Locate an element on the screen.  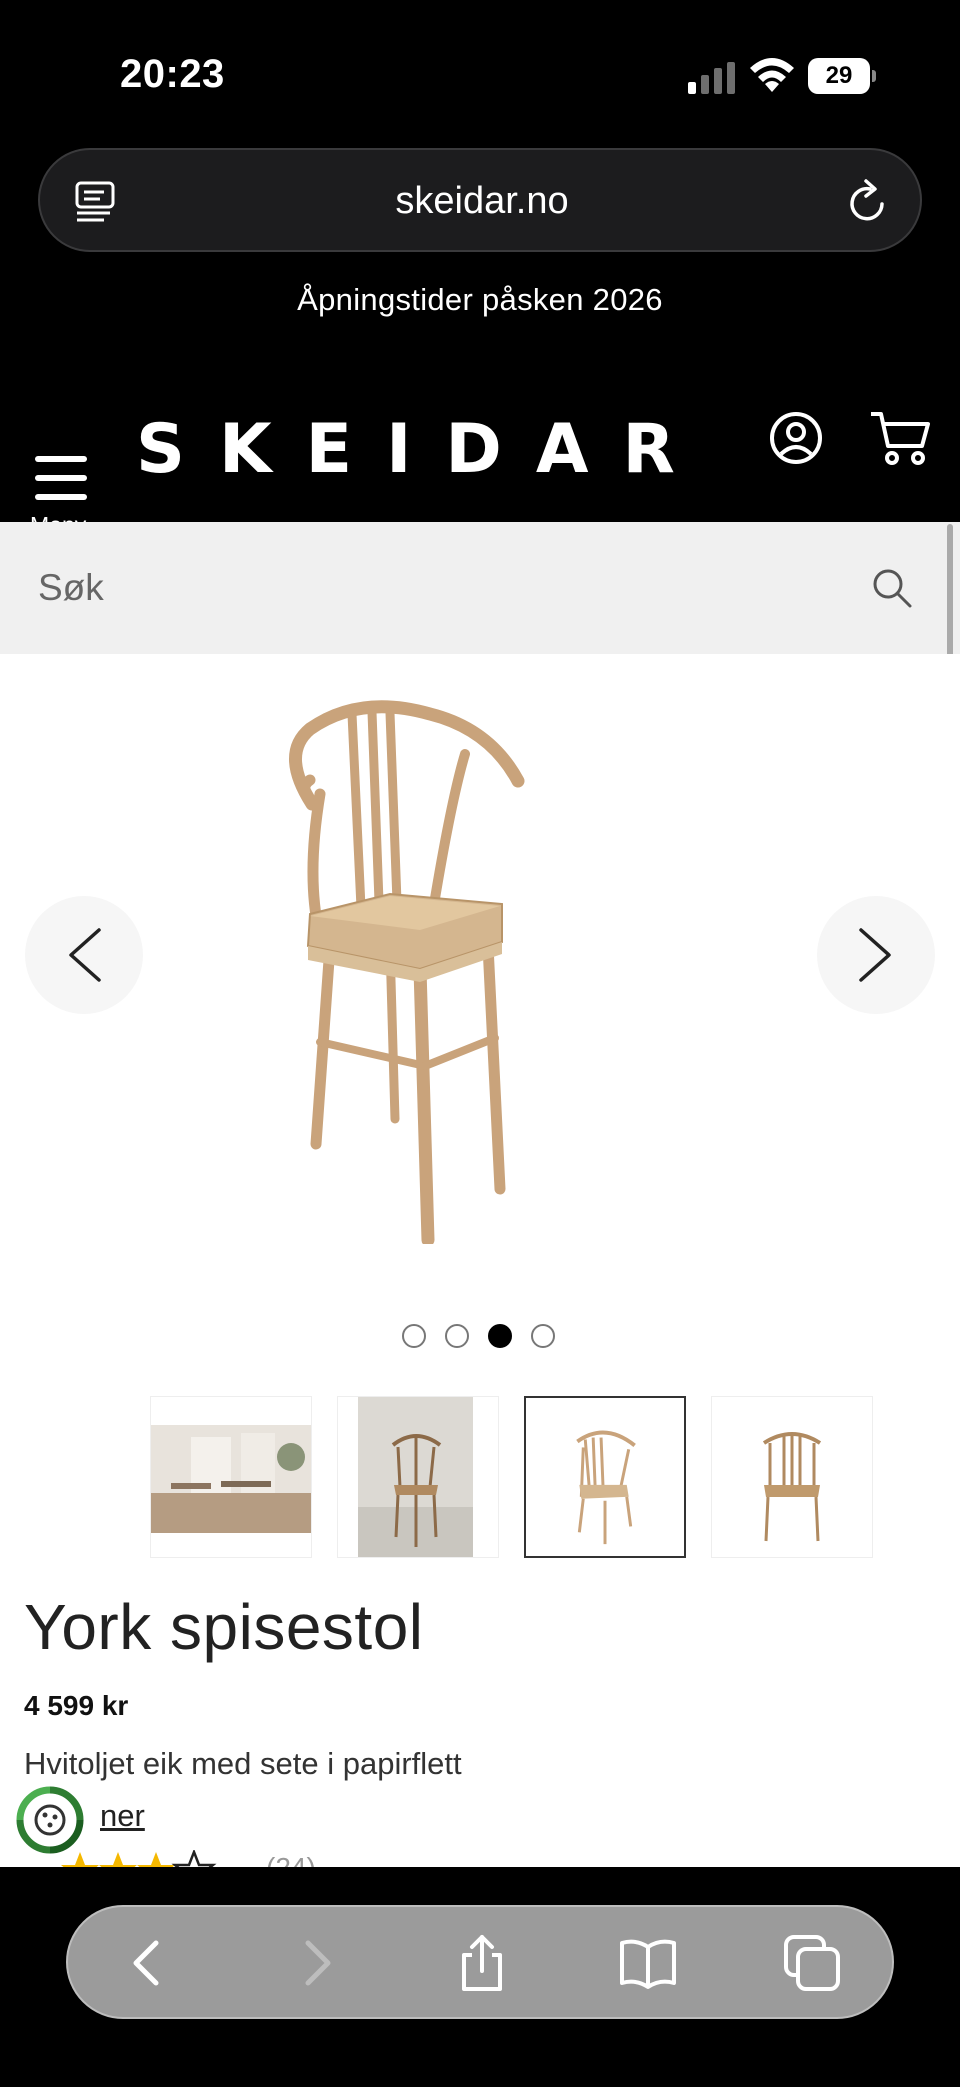
gallery-dot-active is located at coordinates (500, 1336).